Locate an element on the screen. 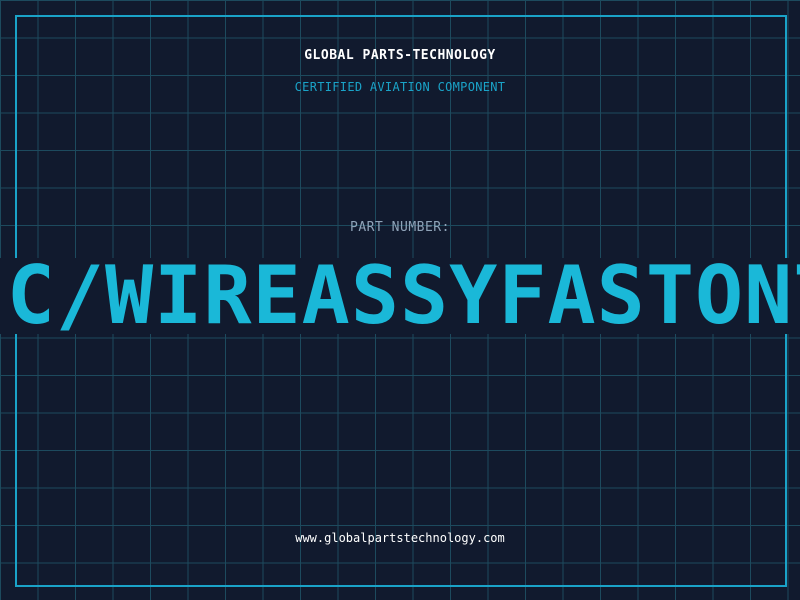 This screenshot has height=600, width=800. company-name: GLOBAL PARTS-TECHNOLOGY is located at coordinates (400, 55).